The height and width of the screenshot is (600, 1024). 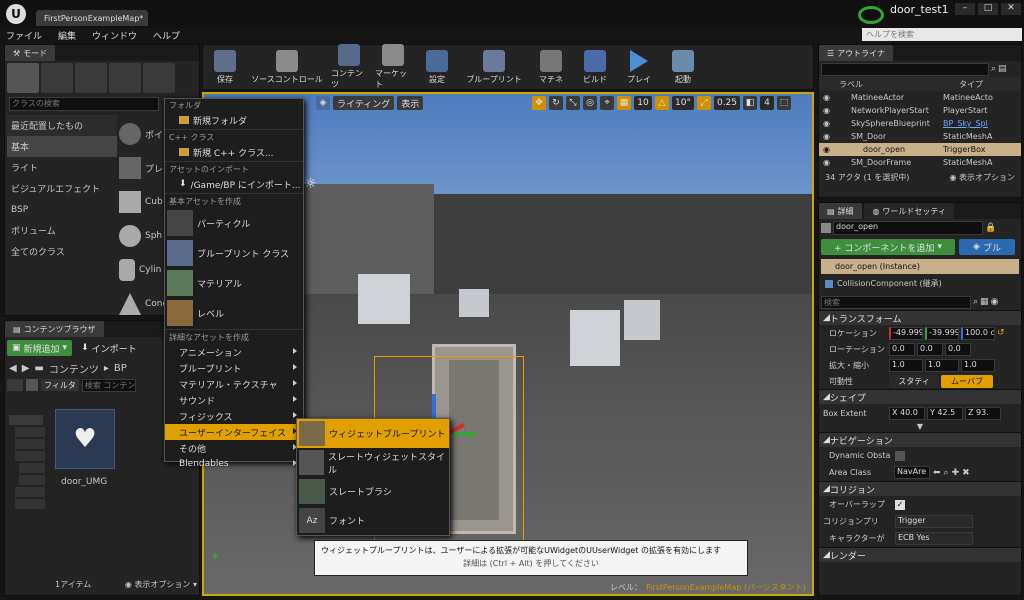 I want to click on table-row: ◉ door_open TriggerBox, so click(x=920, y=149).